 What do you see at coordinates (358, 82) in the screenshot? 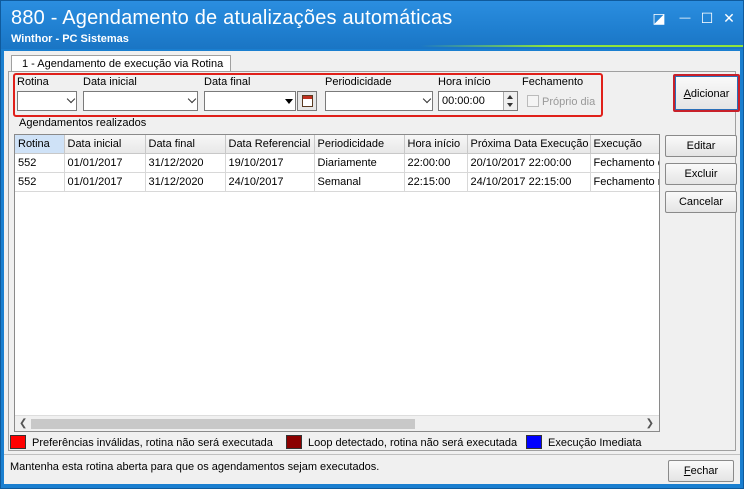
I see `periodicidade-label: Periodicidade` at bounding box center [358, 82].